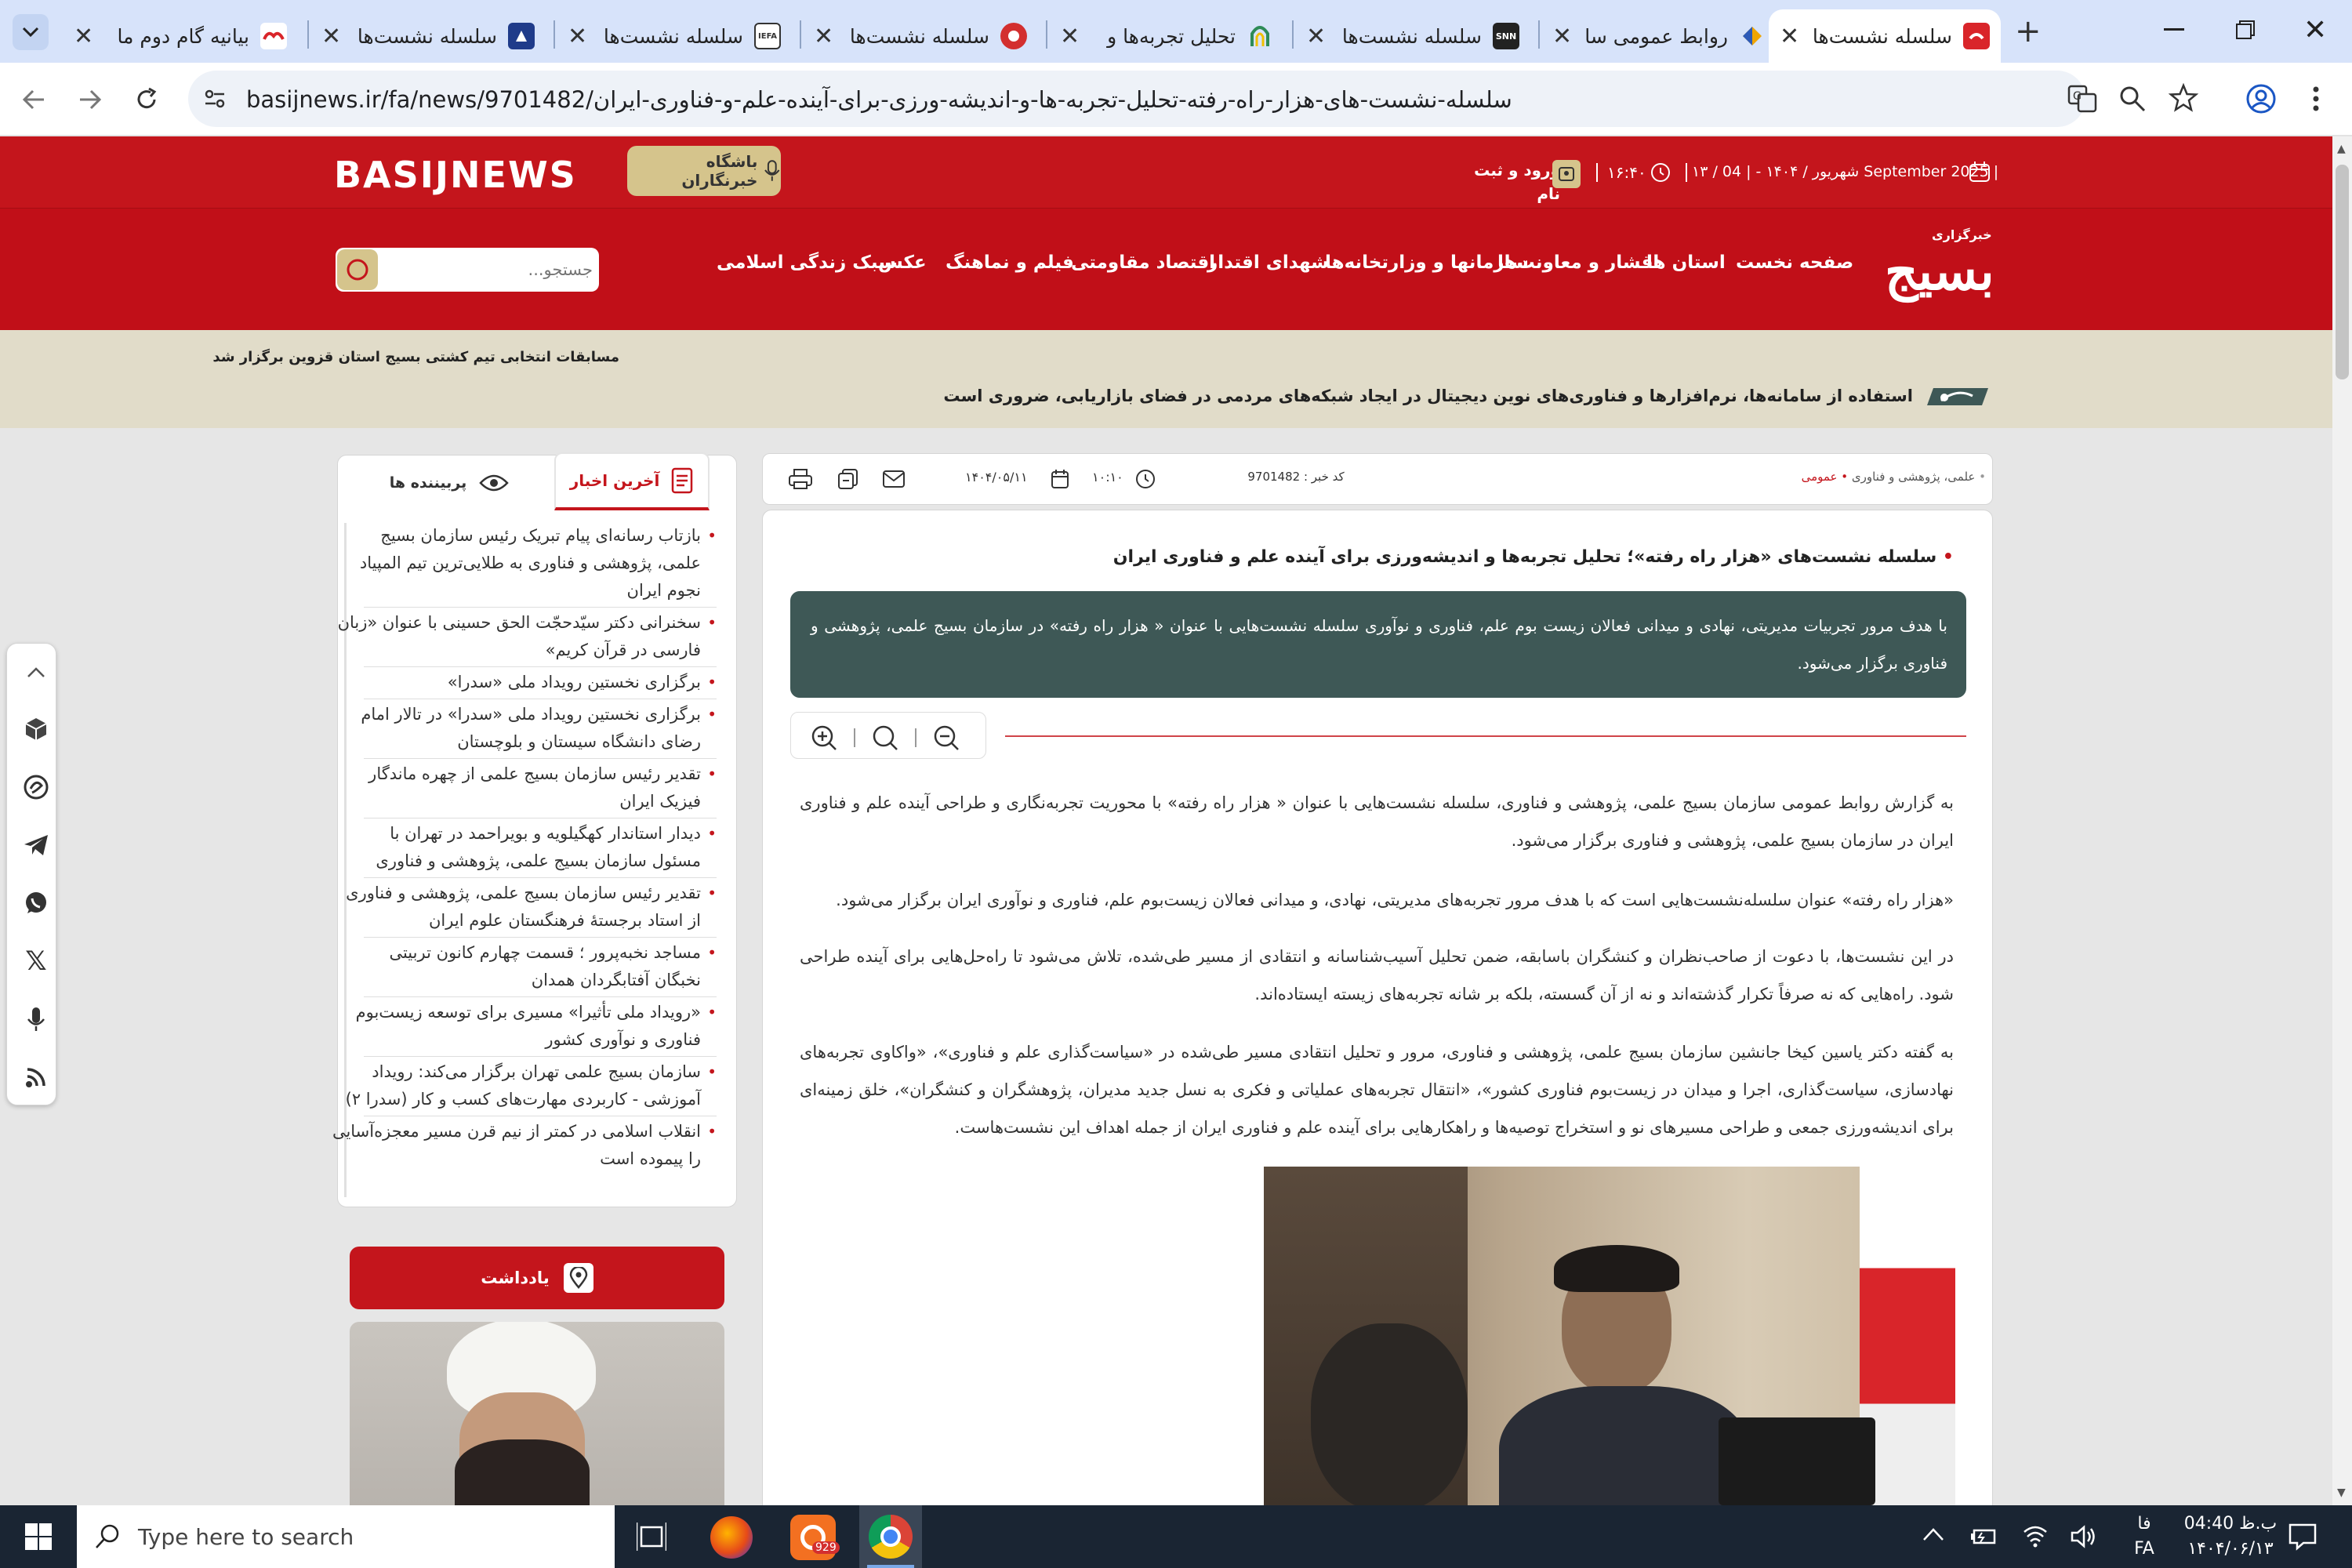  Describe the element at coordinates (488, 269) in the screenshot. I see `search-input` at that location.